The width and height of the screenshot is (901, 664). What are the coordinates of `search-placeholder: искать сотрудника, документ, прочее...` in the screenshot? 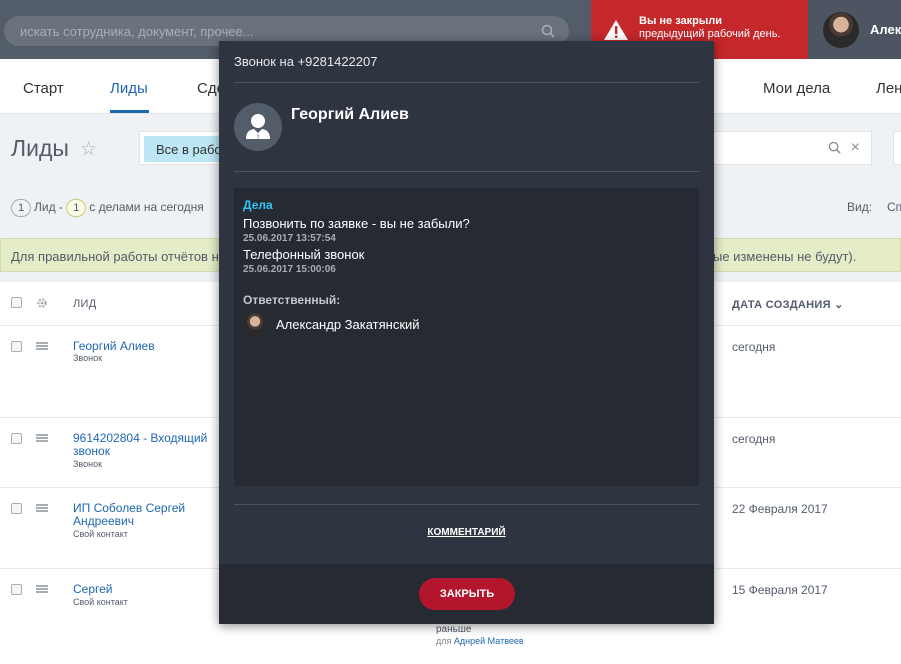 It's located at (137, 31).